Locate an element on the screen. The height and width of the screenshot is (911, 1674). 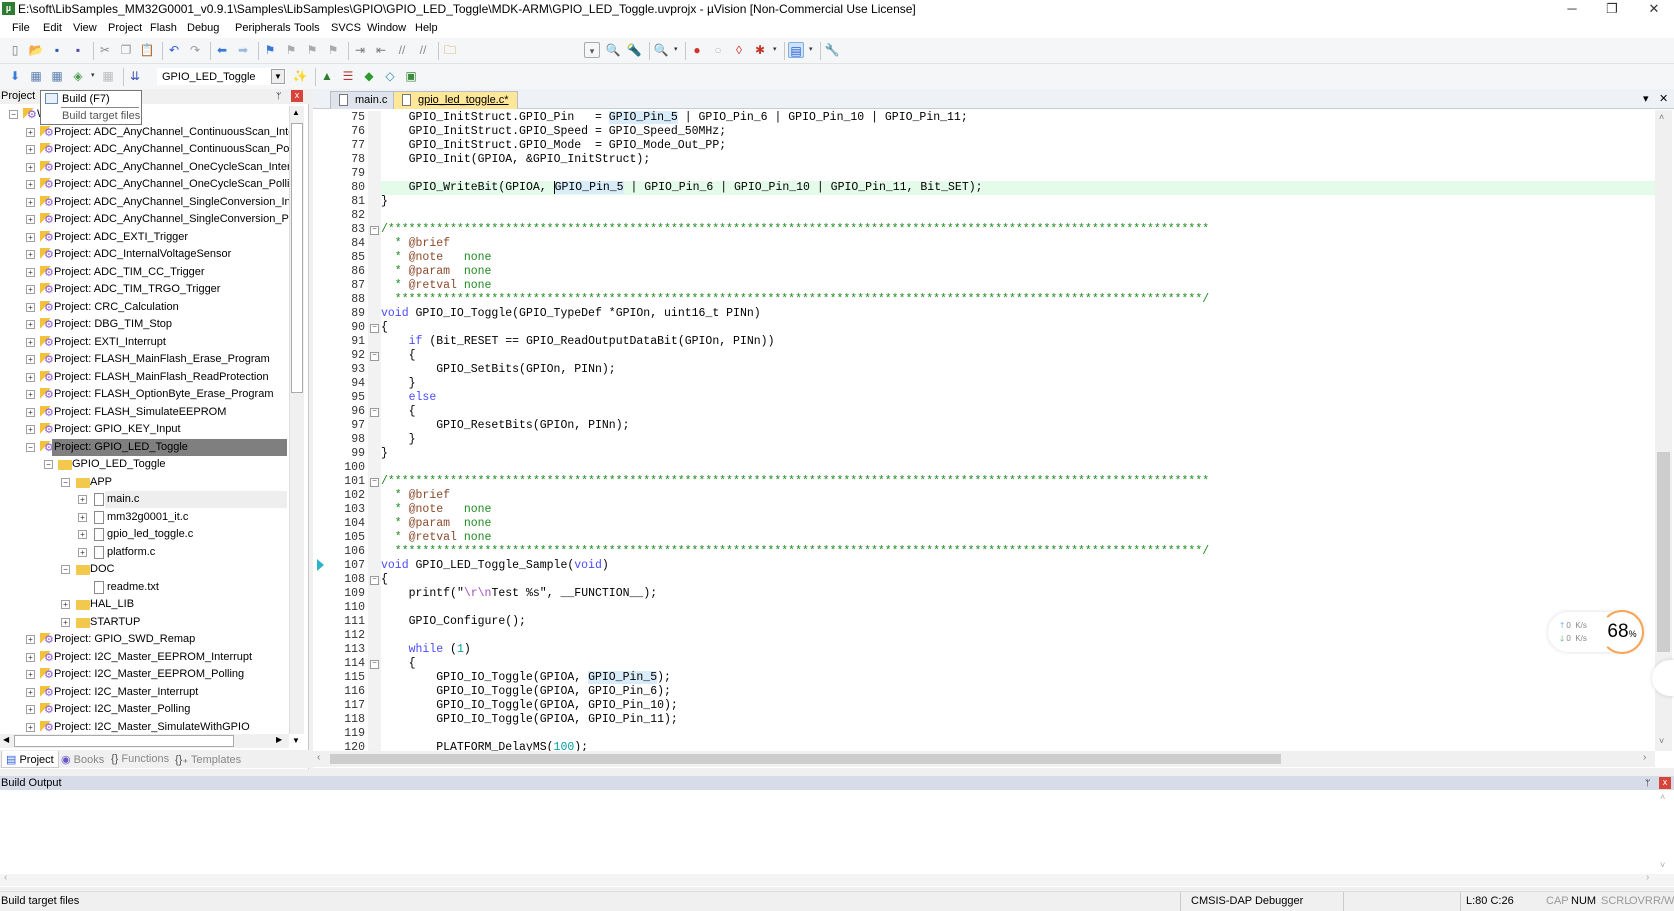
disable-breakpoint-icon: ○ is located at coordinates (718, 50).